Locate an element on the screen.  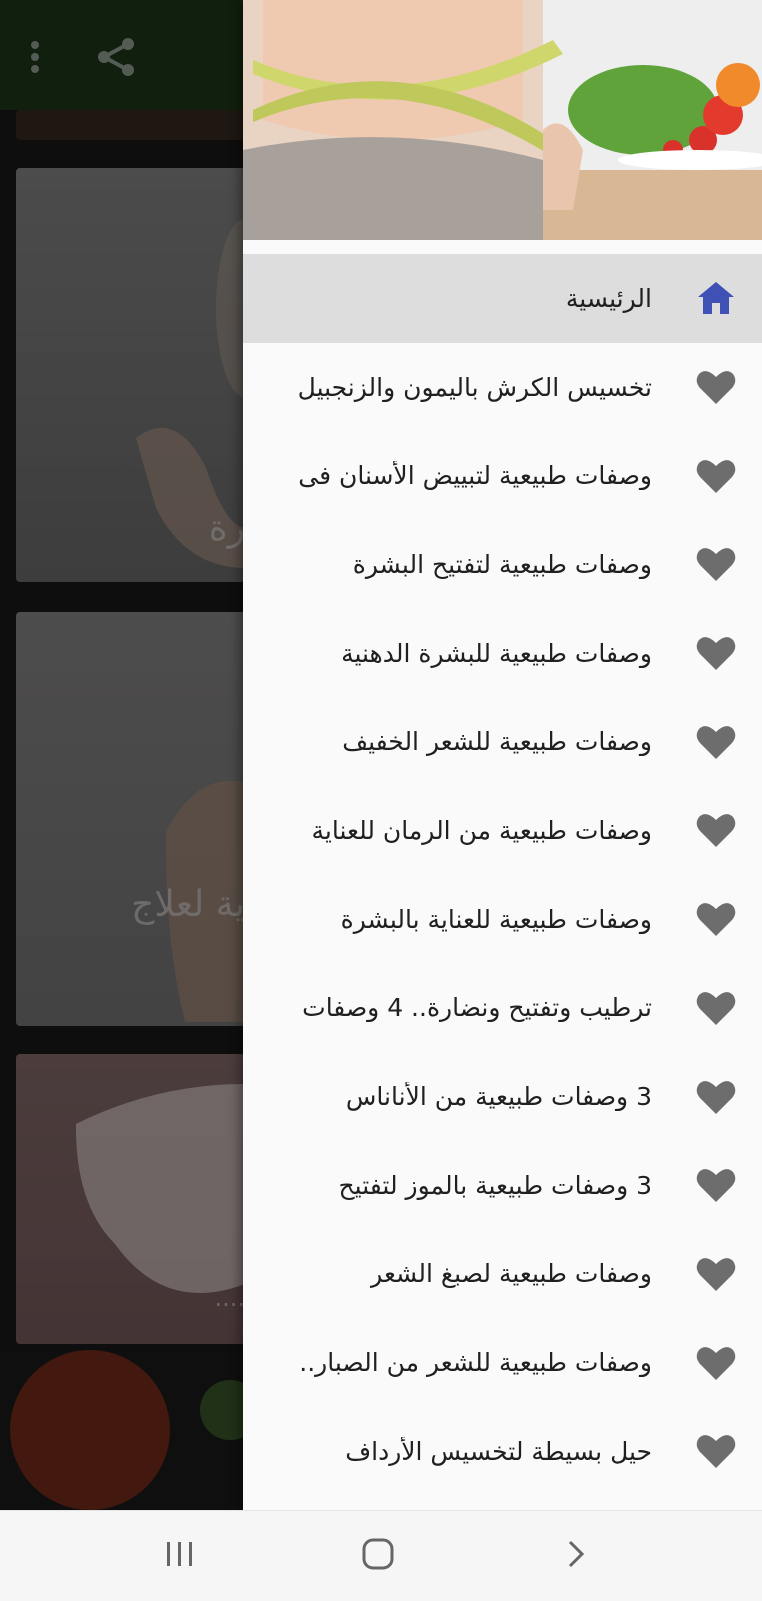
share-icon is located at coordinates (116, 59).